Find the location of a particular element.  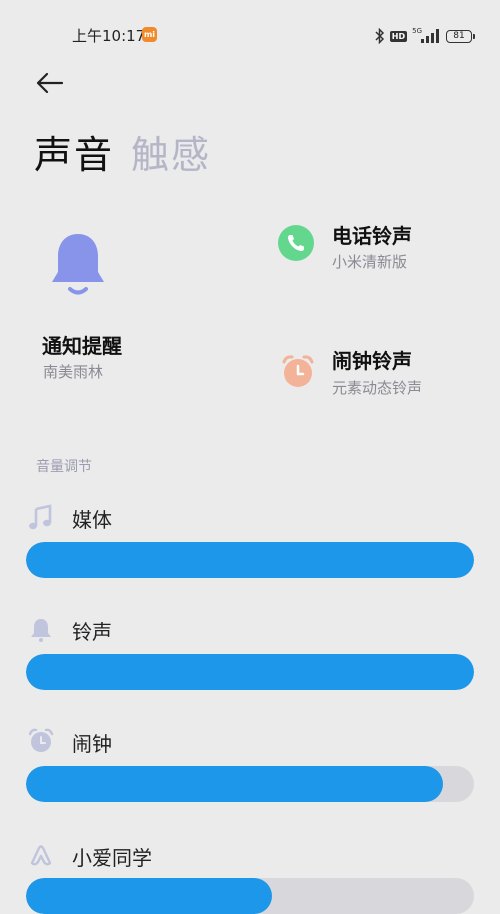

notification-title: 通知提醒 is located at coordinates (82, 346).